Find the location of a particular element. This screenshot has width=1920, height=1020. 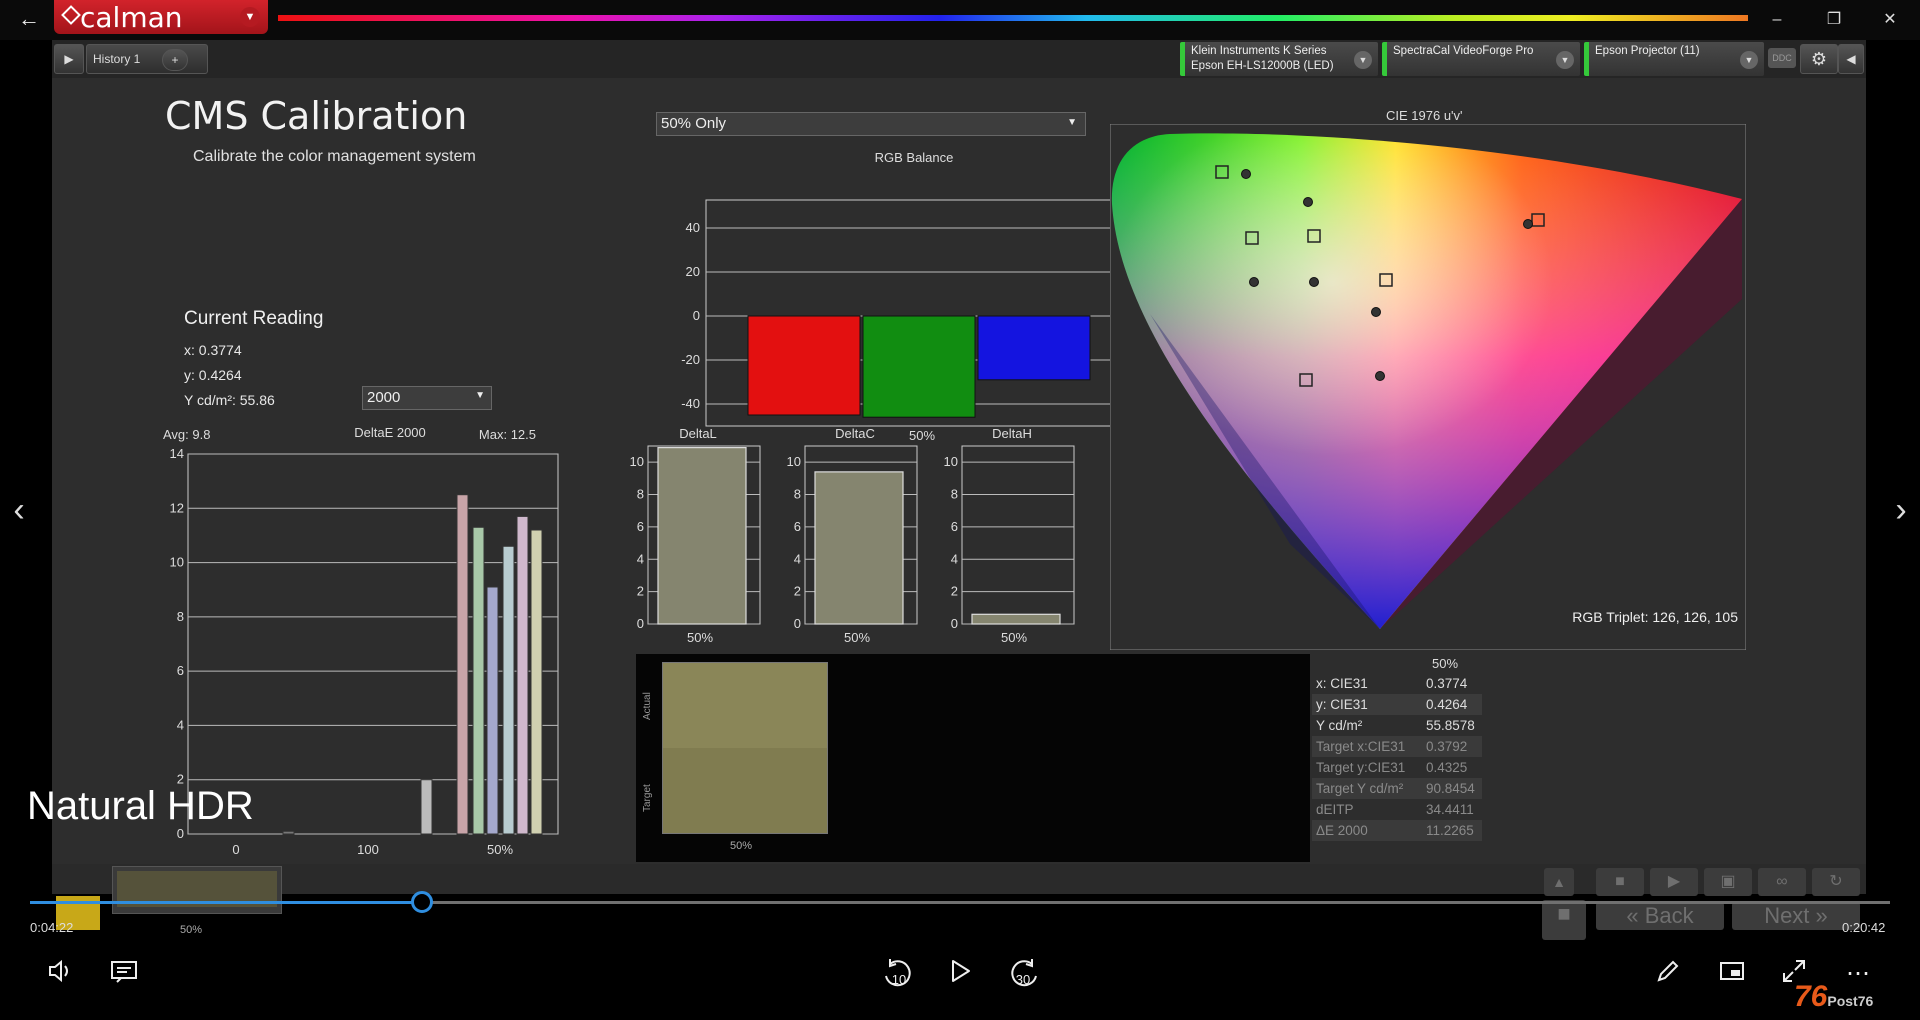

delta-ytick: 6 is located at coordinates (954, 526).